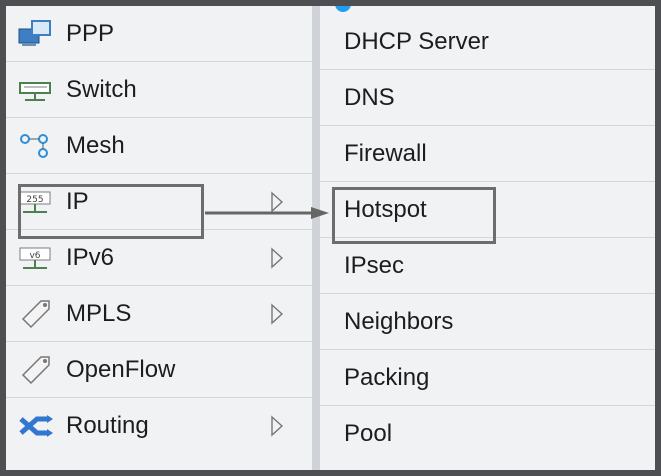 The image size is (661, 476). What do you see at coordinates (77, 201) in the screenshot?
I see `menu-item-label: IP` at bounding box center [77, 201].